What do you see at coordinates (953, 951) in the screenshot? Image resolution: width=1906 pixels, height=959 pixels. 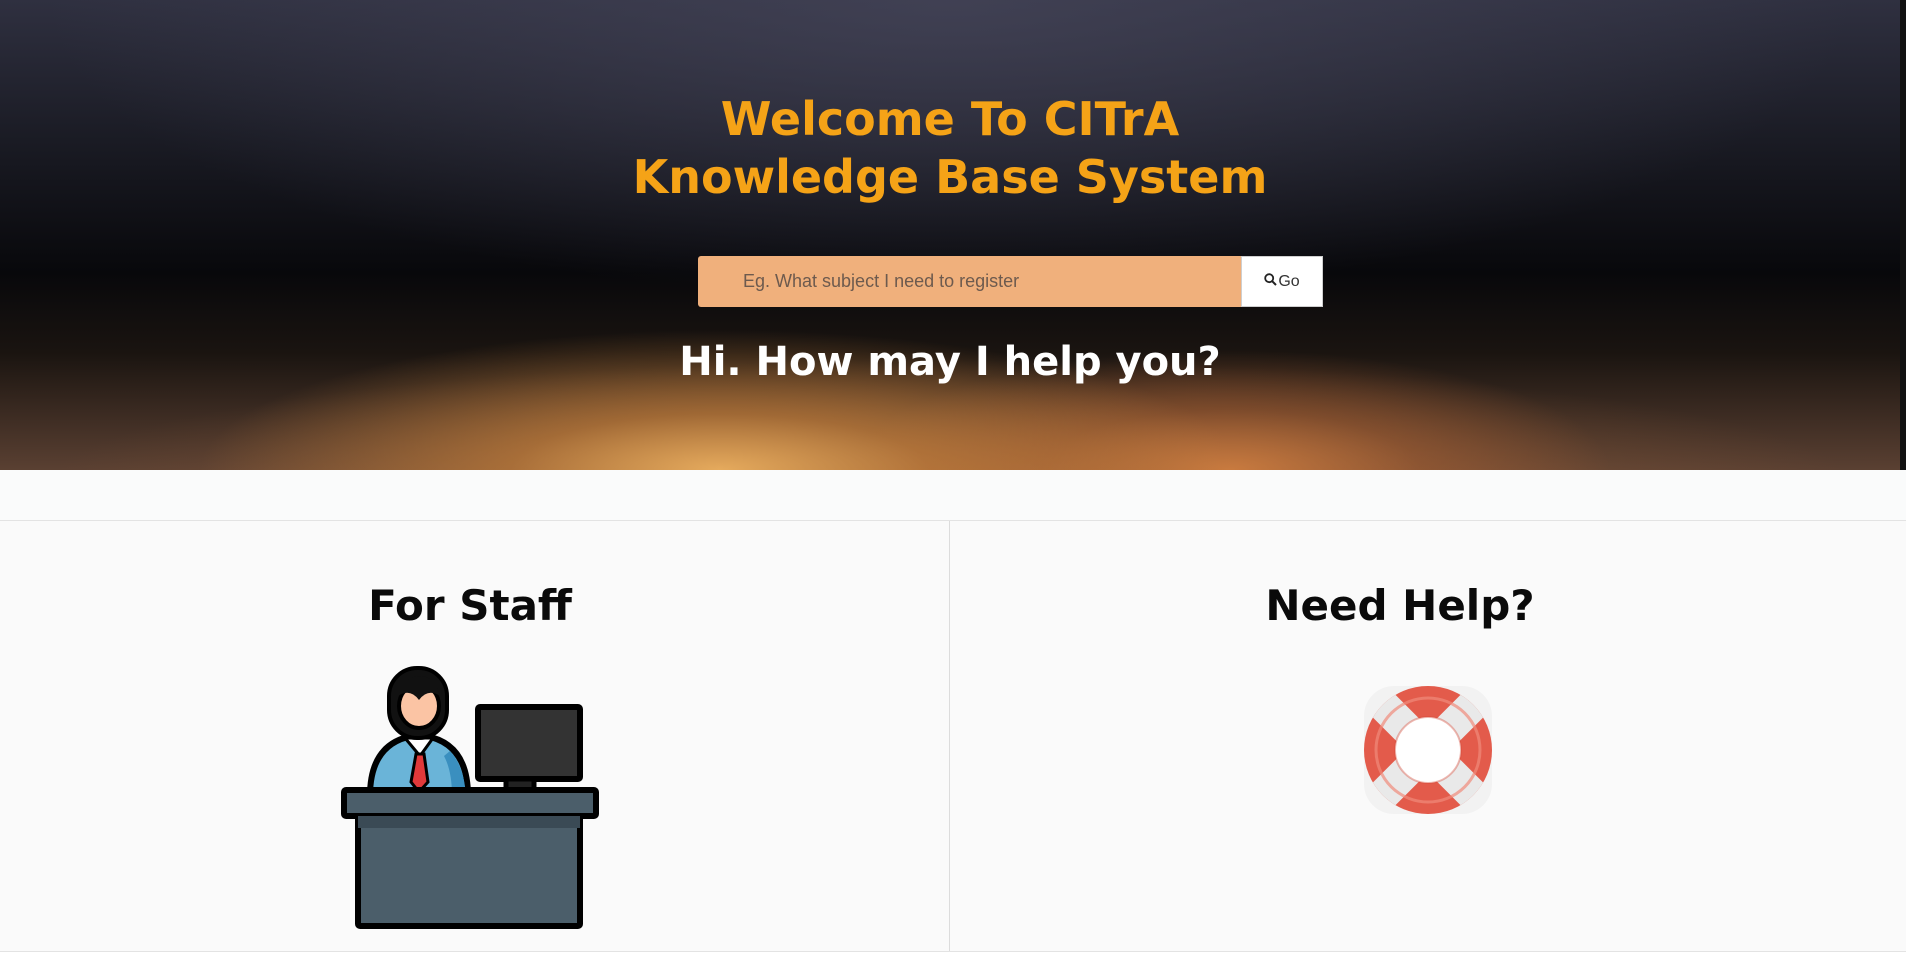 I see `footer-divider` at bounding box center [953, 951].